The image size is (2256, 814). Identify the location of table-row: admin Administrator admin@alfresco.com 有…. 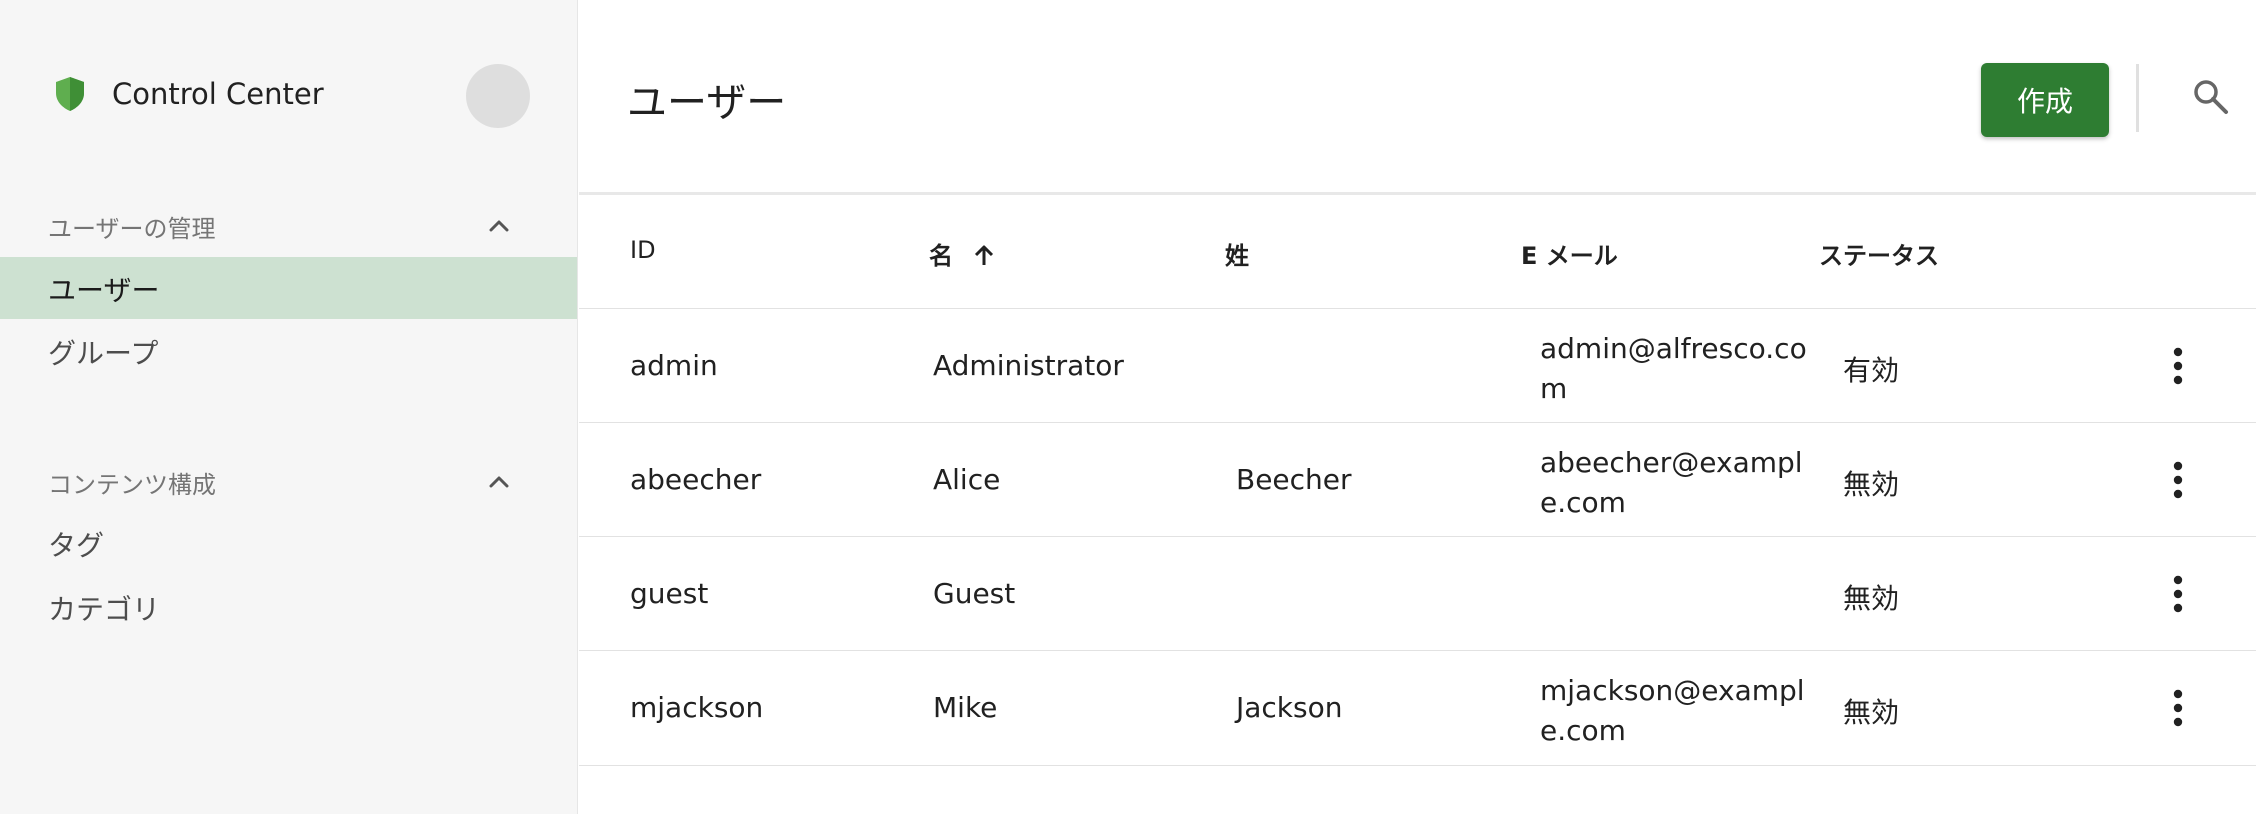
(1417, 365).